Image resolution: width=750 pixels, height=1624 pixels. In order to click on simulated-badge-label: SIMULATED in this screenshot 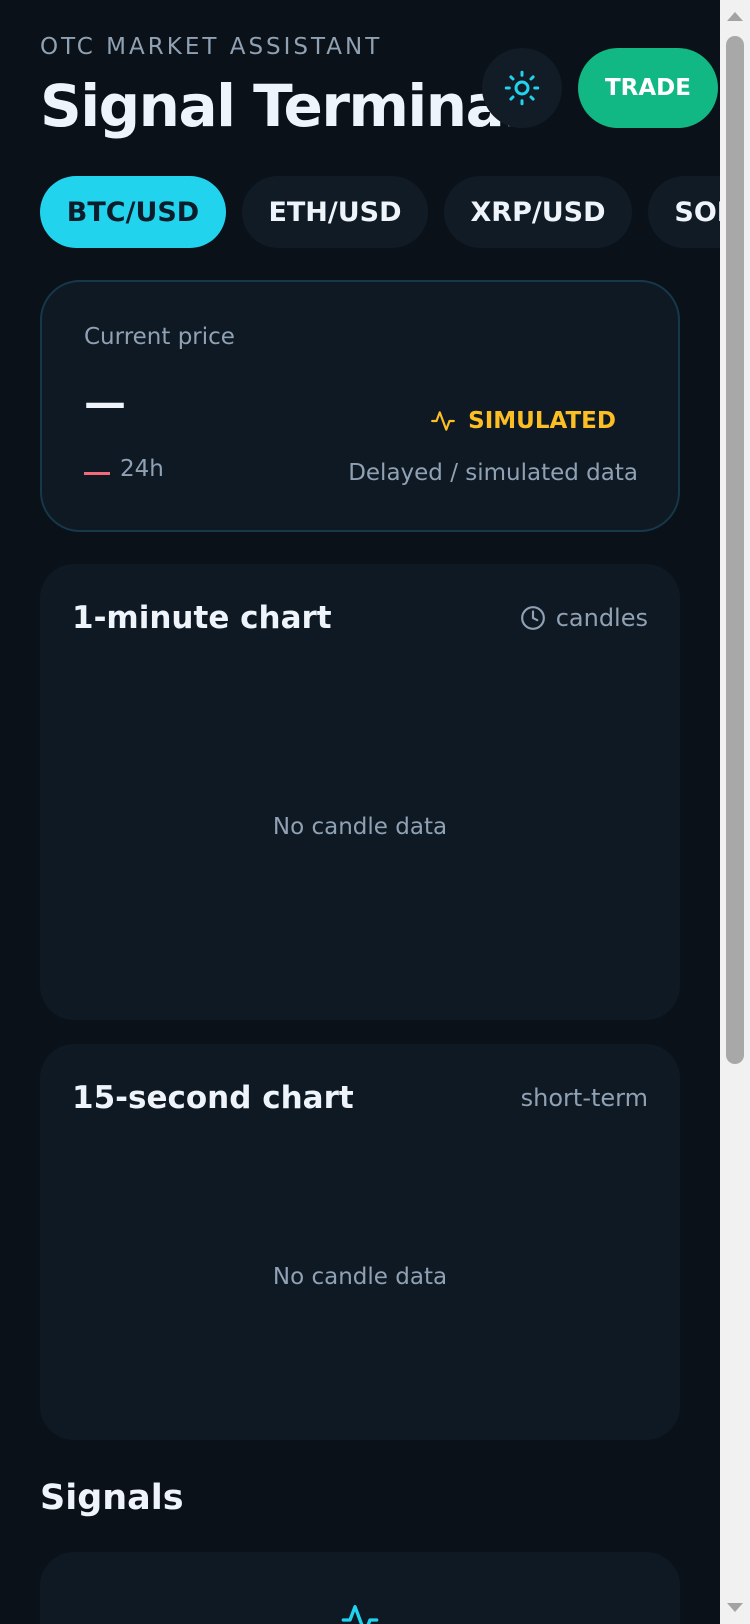, I will do `click(542, 421)`.